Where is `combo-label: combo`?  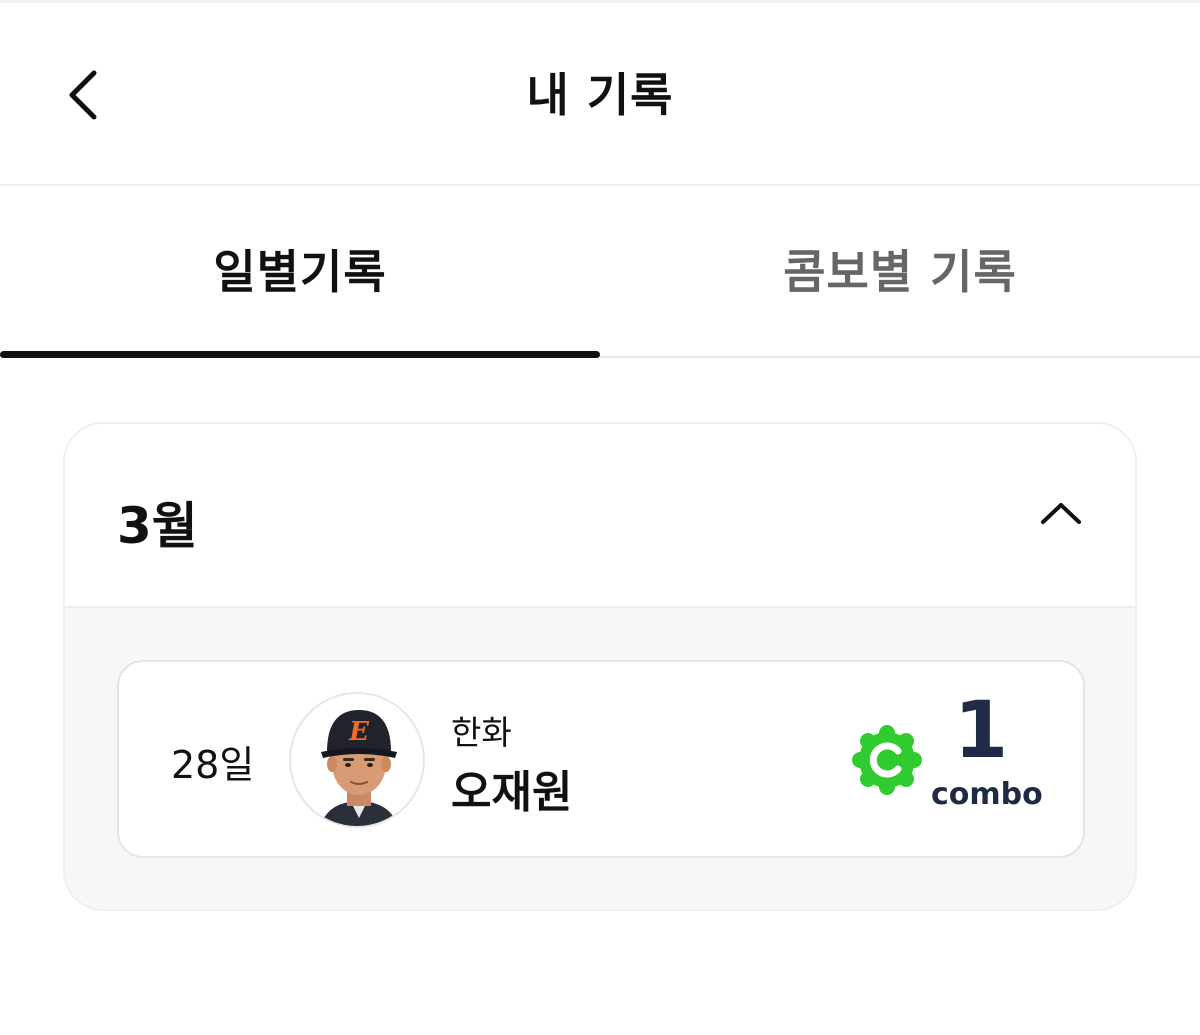 combo-label: combo is located at coordinates (987, 794).